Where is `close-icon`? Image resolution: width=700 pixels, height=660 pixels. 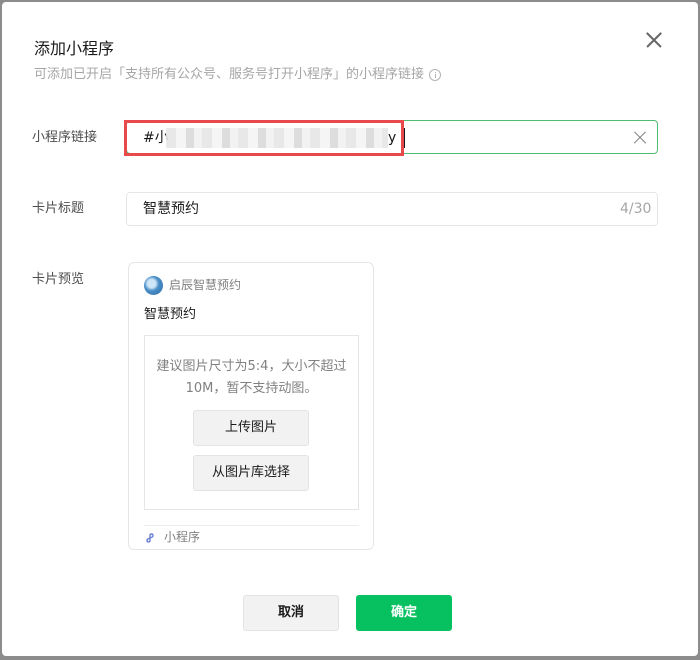 close-icon is located at coordinates (654, 40).